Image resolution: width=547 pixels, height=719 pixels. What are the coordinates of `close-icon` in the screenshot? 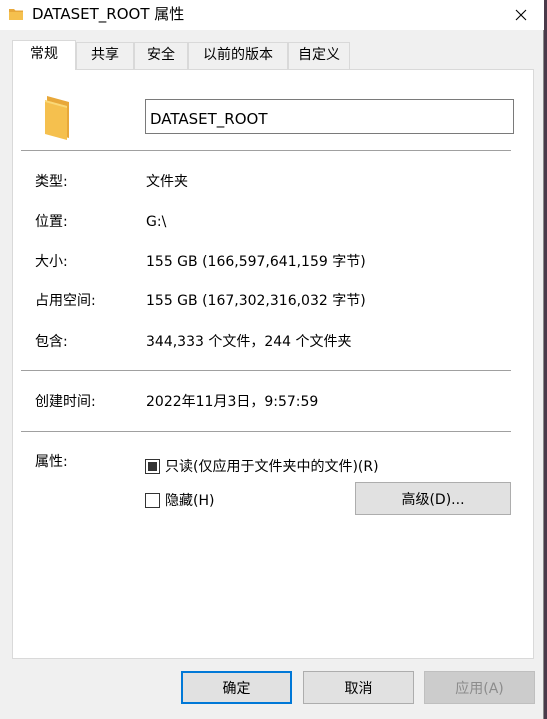 It's located at (521, 15).